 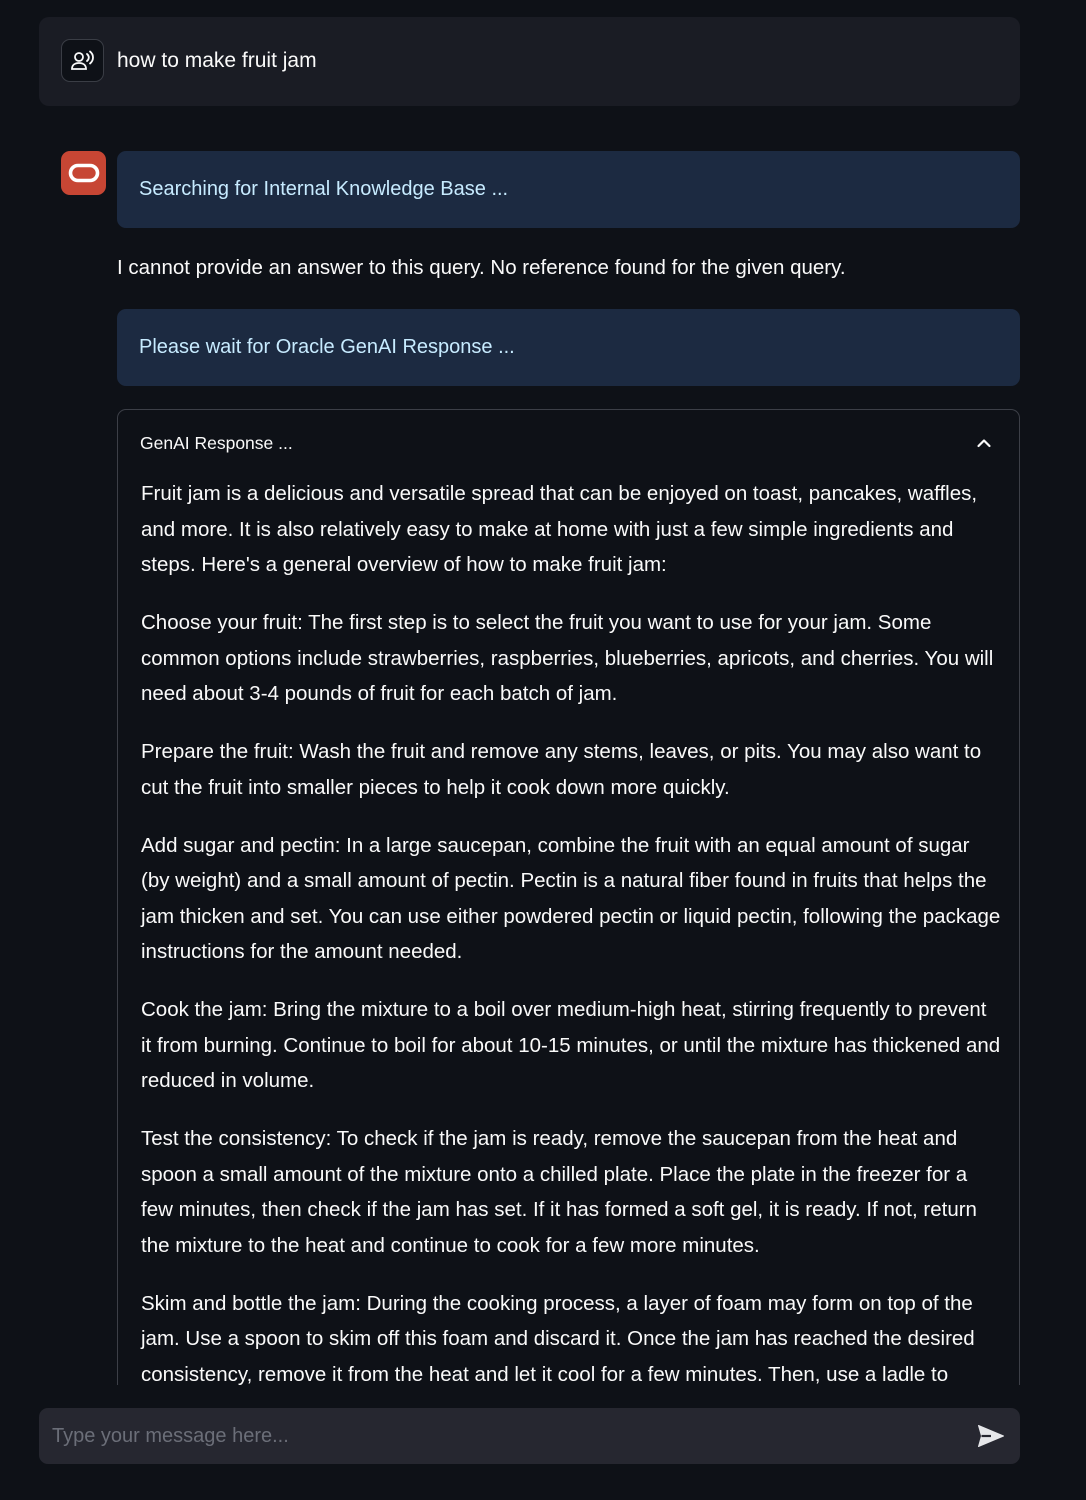 I want to click on send-icon, so click(x=991, y=1436).